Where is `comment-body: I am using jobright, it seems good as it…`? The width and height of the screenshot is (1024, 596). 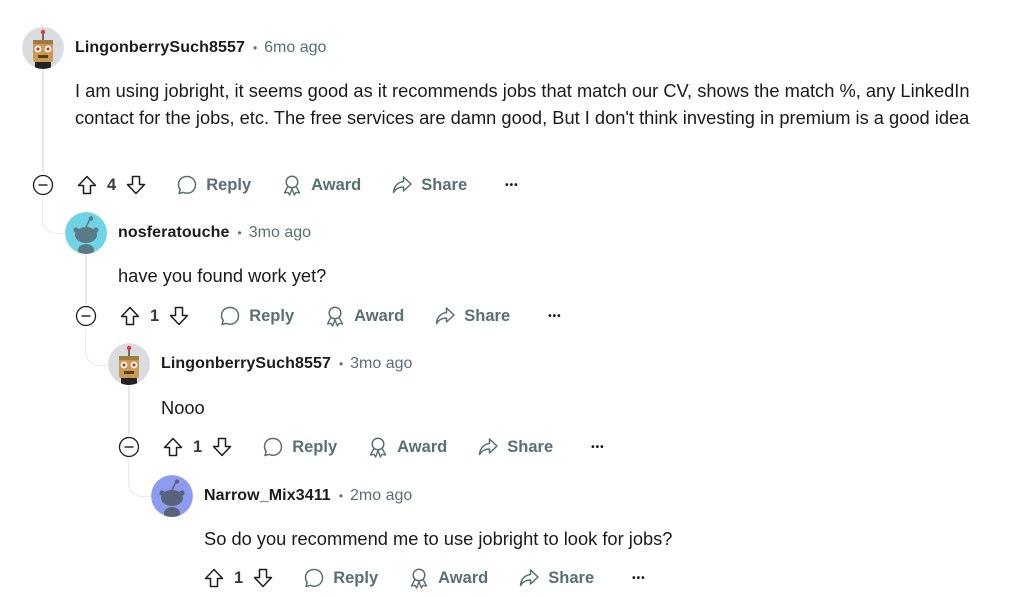
comment-body: I am using jobright, it seems good as it… is located at coordinates (522, 104).